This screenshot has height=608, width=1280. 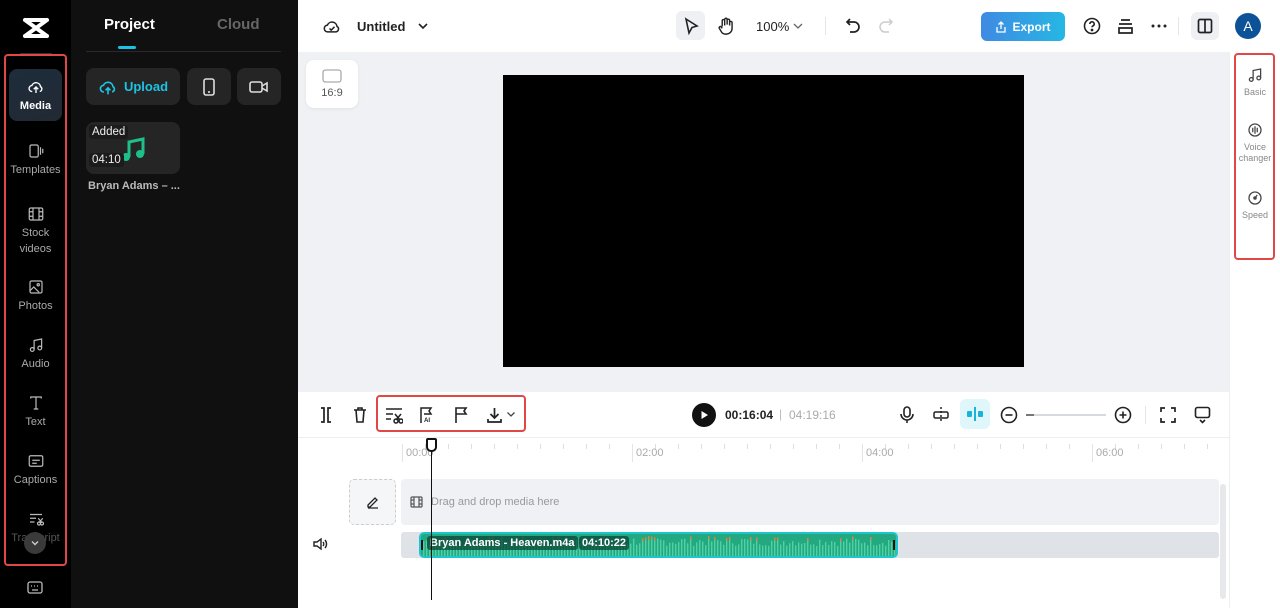 I want to click on fullscreen-icon, so click(x=1168, y=415).